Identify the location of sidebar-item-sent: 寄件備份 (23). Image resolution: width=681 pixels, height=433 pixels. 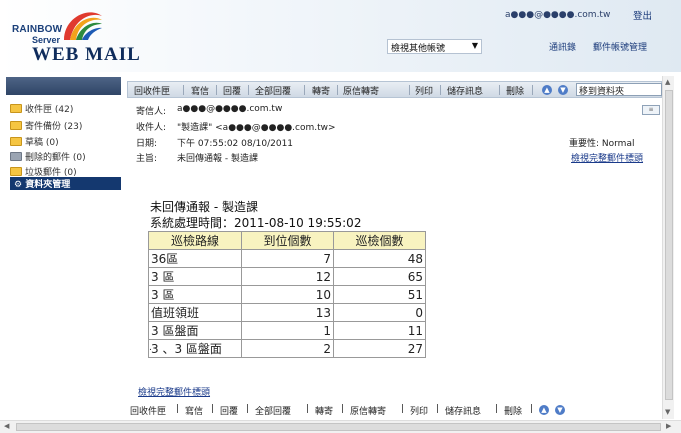
(46, 125).